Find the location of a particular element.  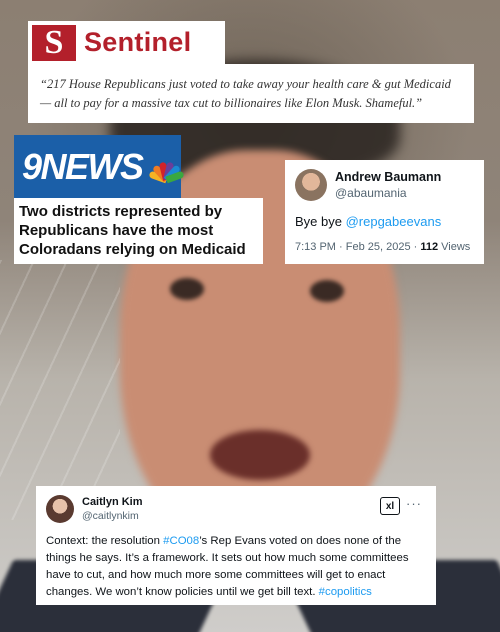

hashtag-link: #copolitics is located at coordinates (345, 592).